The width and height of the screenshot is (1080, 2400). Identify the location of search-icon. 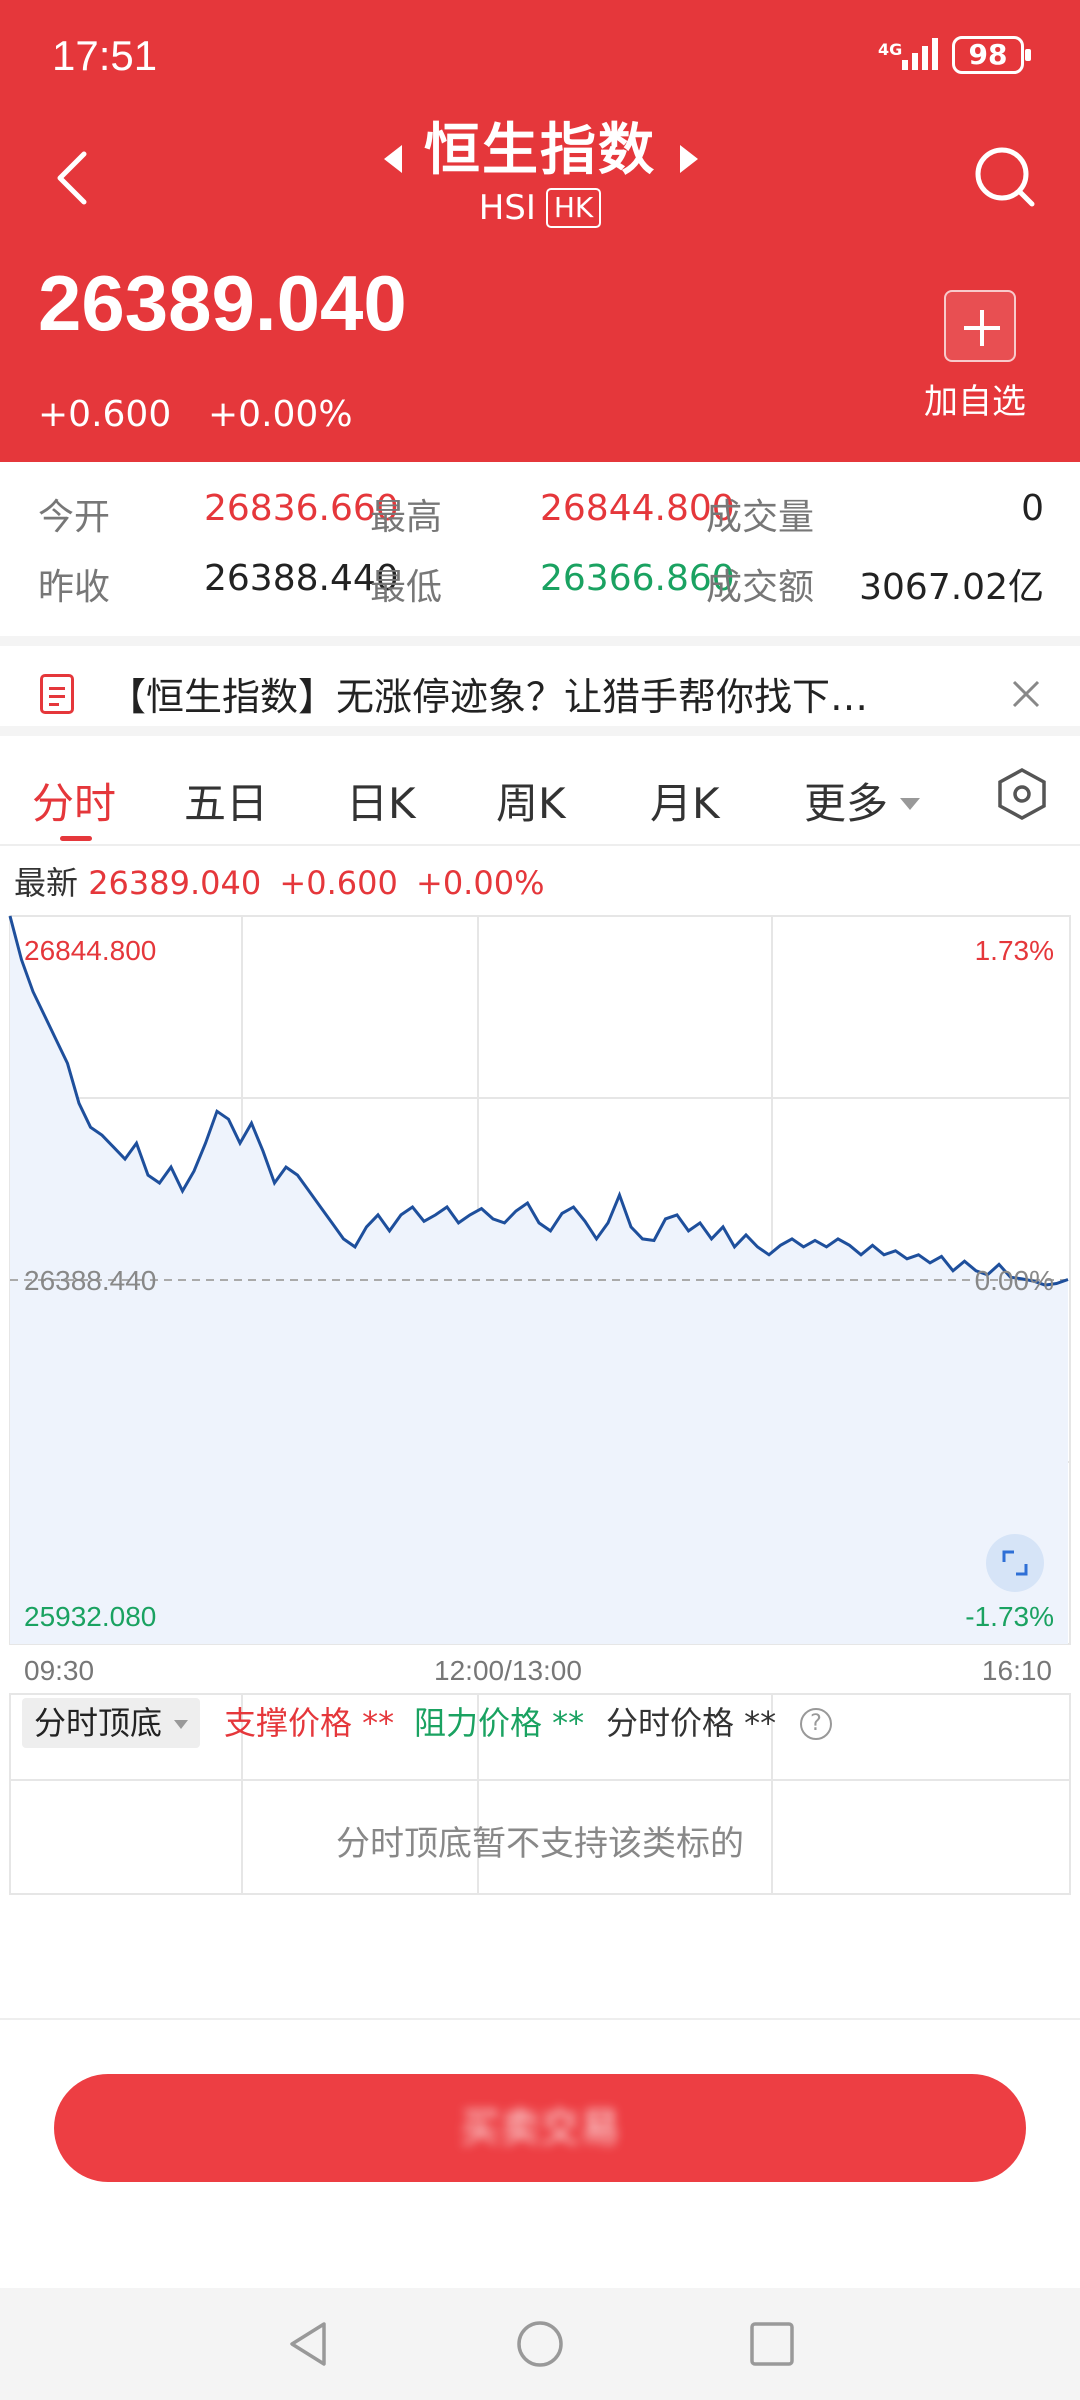
(1005, 177).